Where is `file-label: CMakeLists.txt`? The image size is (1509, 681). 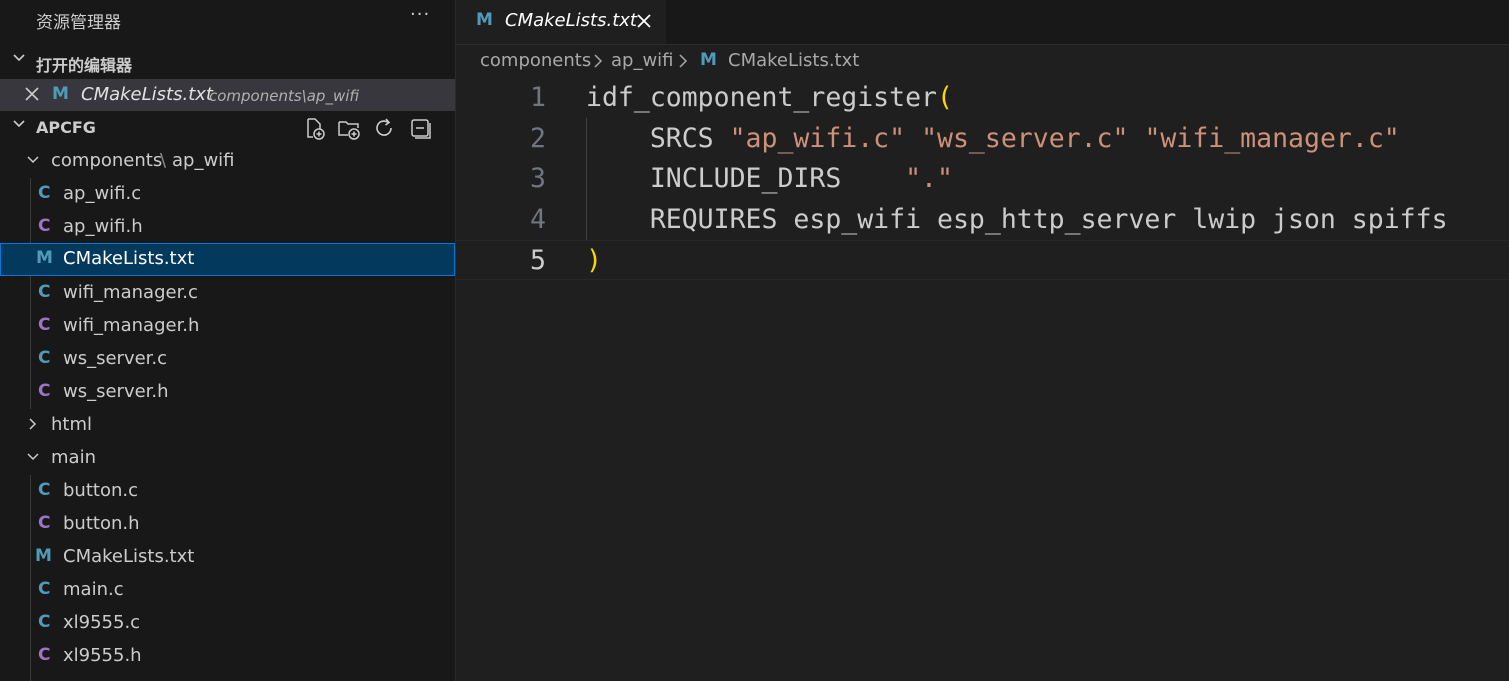
file-label: CMakeLists.txt is located at coordinates (129, 556).